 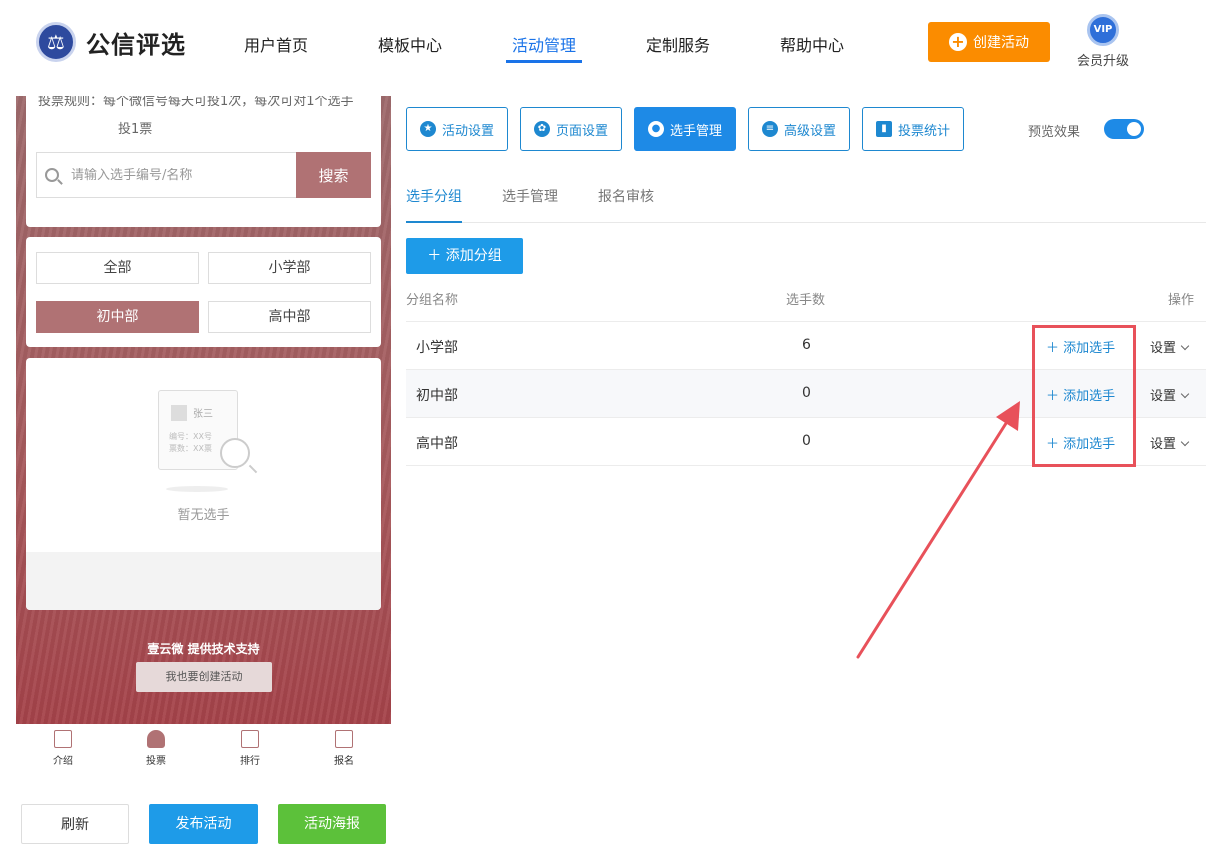 What do you see at coordinates (541, 129) in the screenshot?
I see `gear-icon: ✿` at bounding box center [541, 129].